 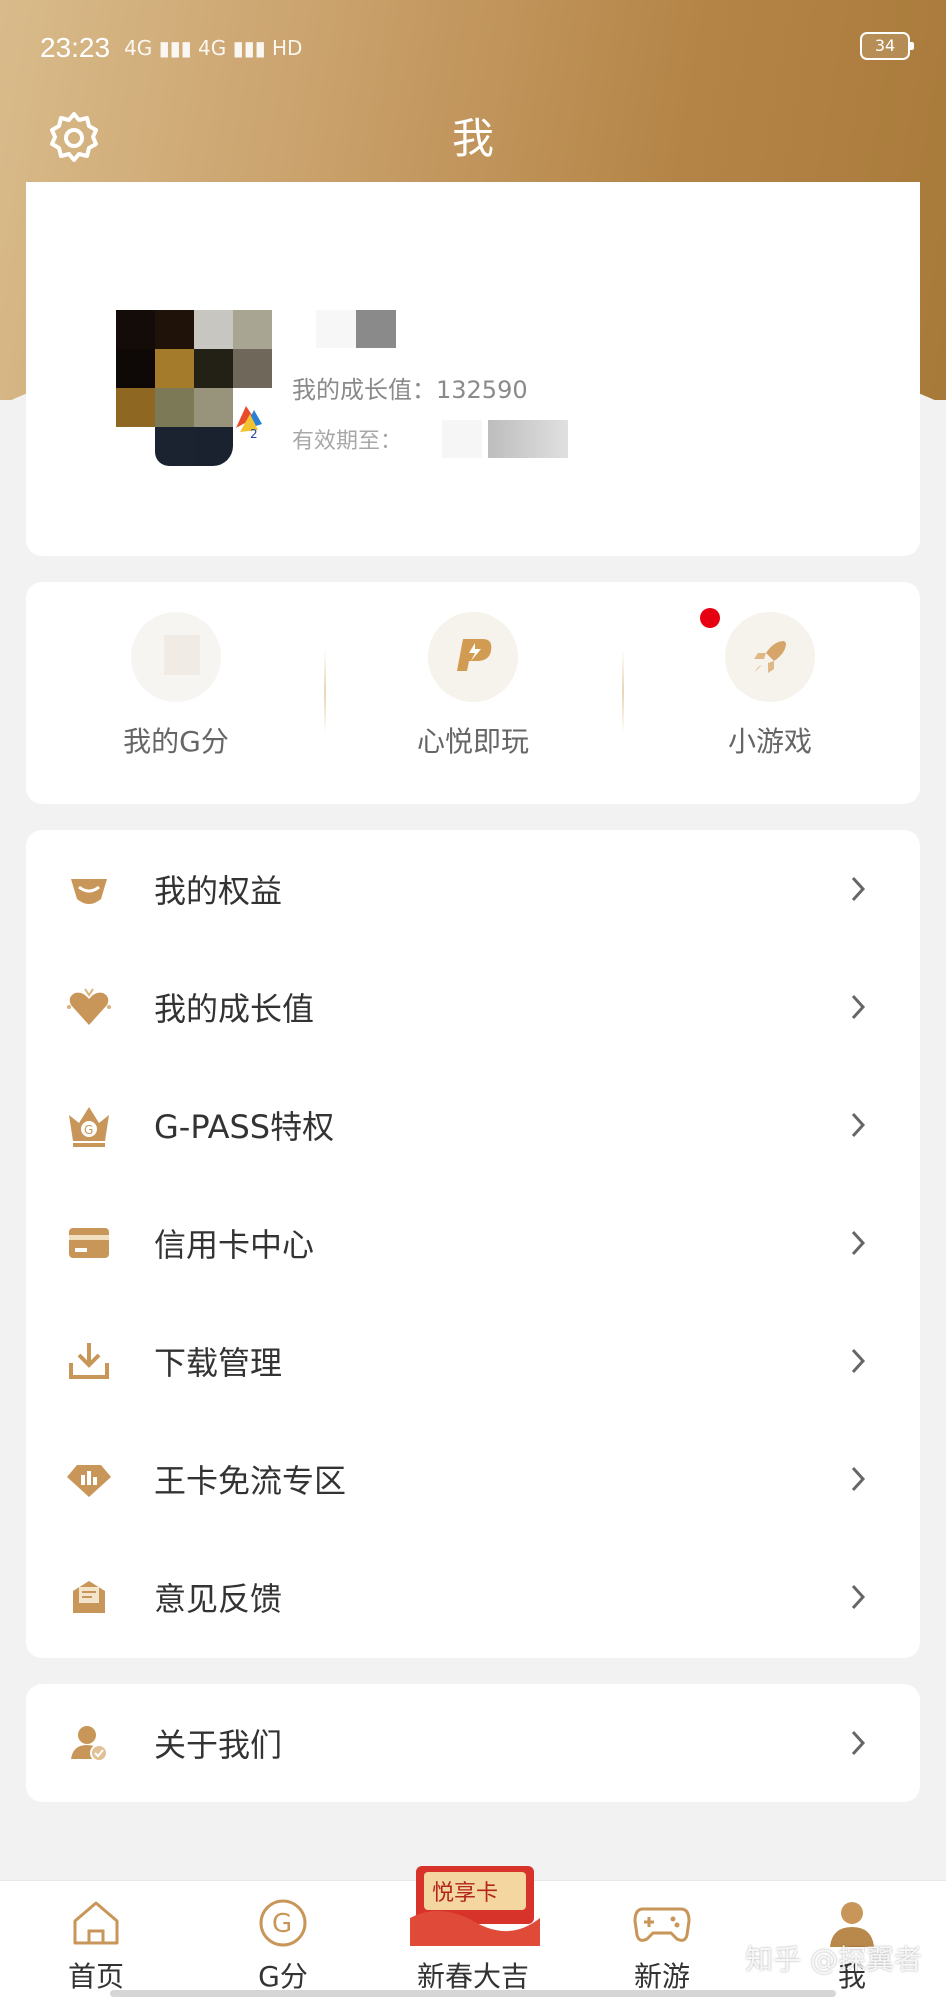 I want to click on promo-badge-text: 悦享卡, so click(x=465, y=1893).